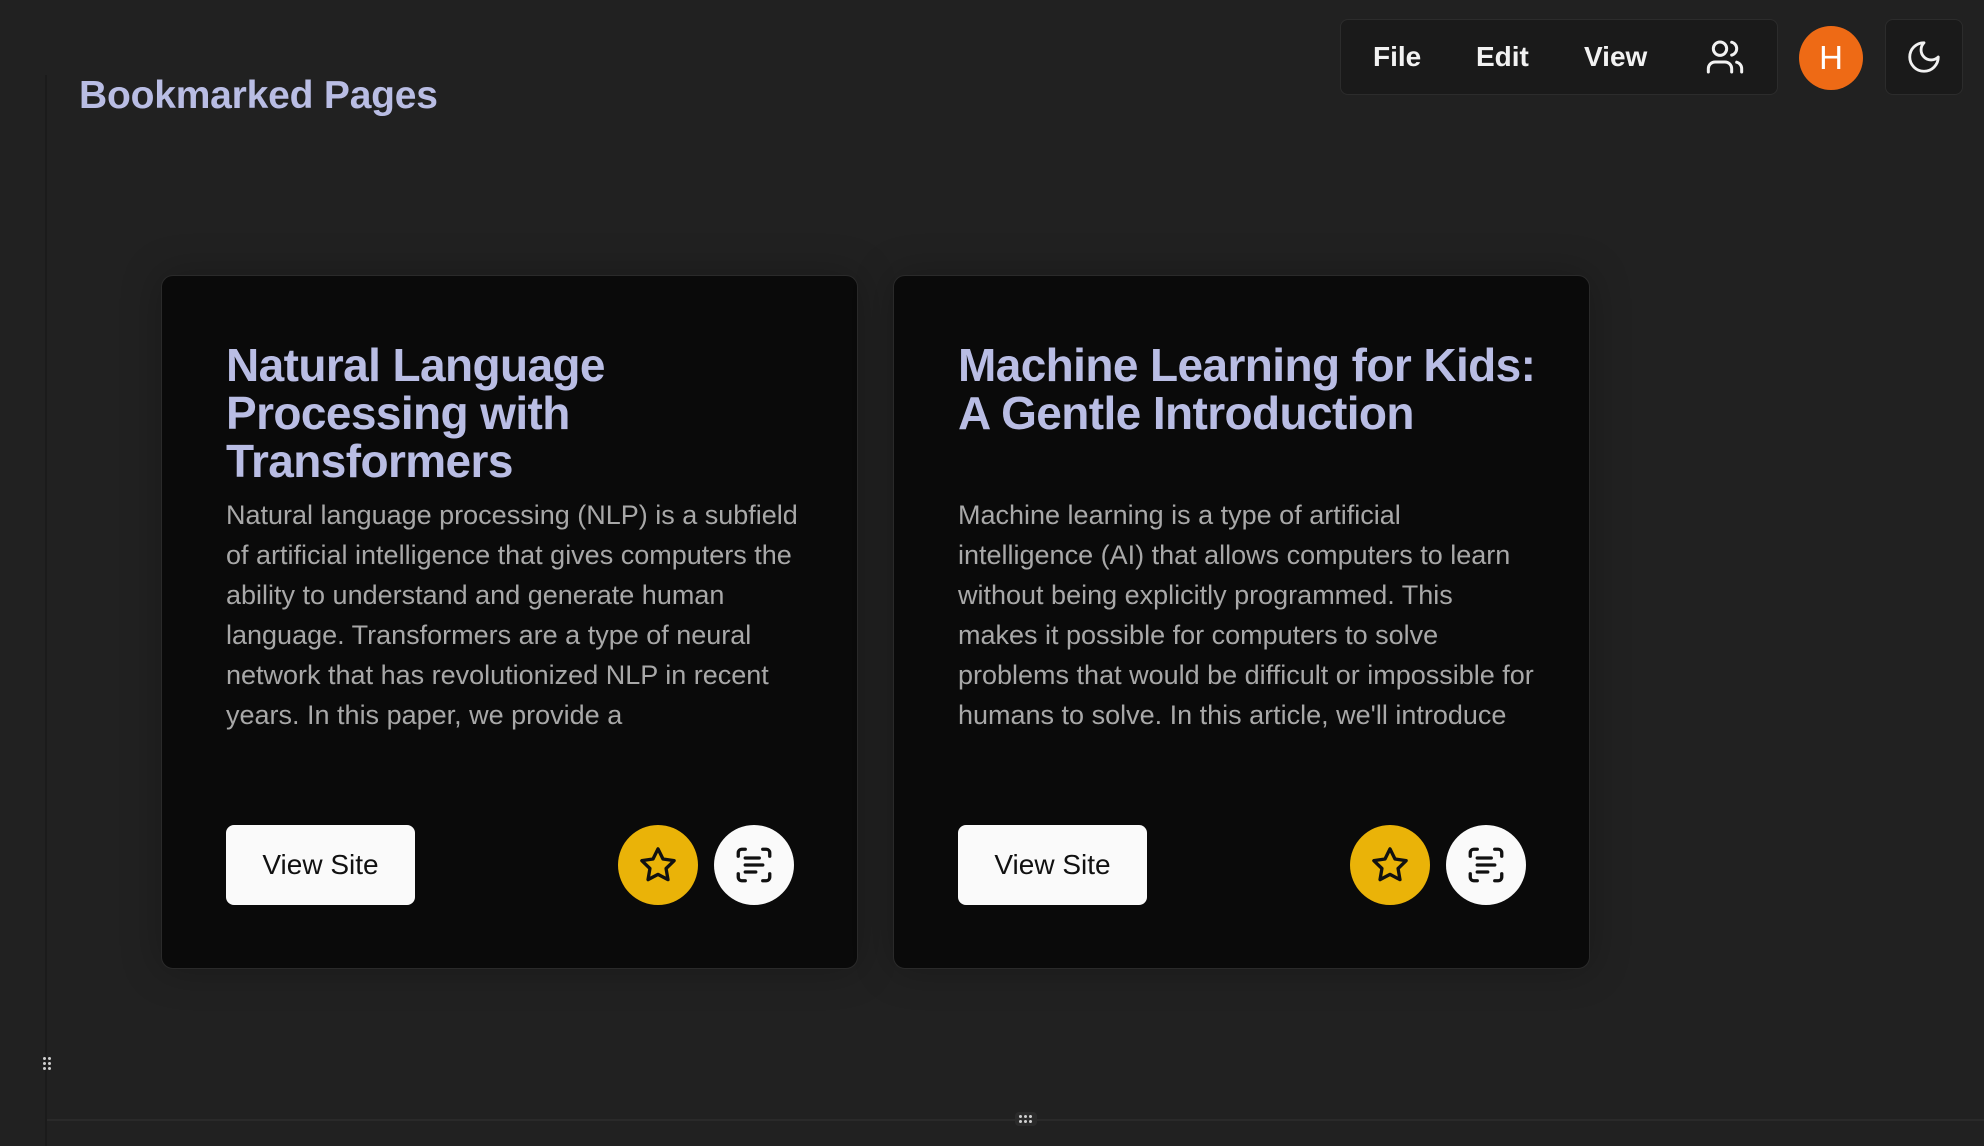 This screenshot has height=1146, width=1984. What do you see at coordinates (258, 95) in the screenshot?
I see `page-title: Bookmarked Pages` at bounding box center [258, 95].